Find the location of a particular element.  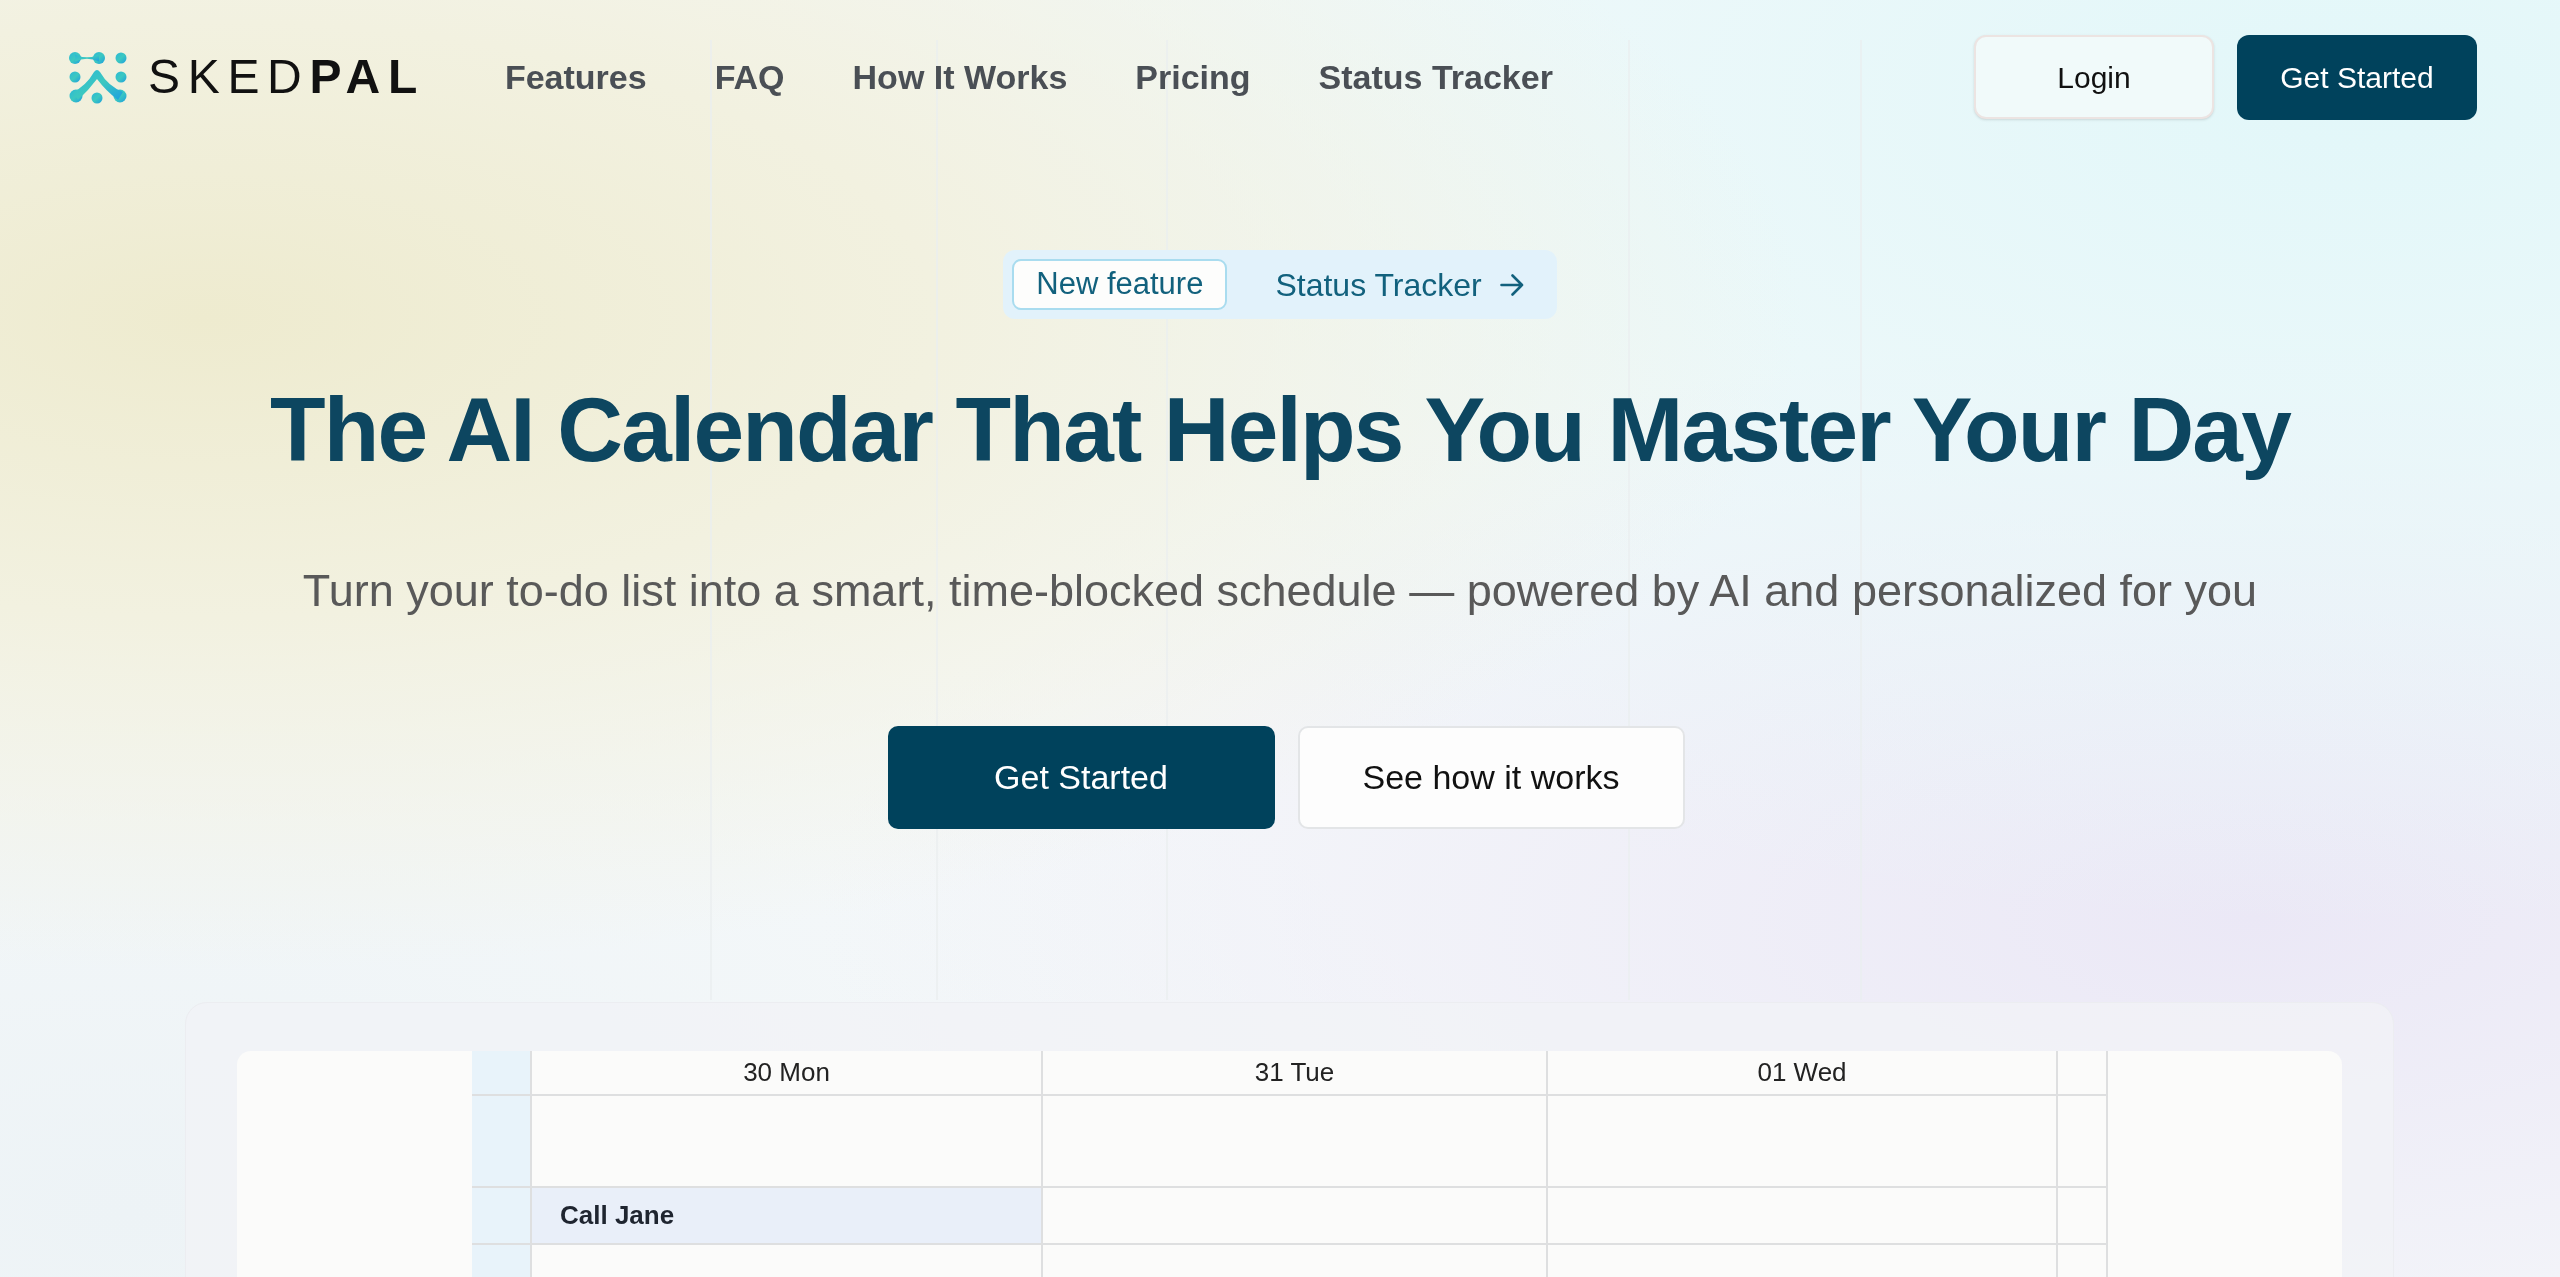

status-tracker-link: Status Tracker is located at coordinates (1399, 284).